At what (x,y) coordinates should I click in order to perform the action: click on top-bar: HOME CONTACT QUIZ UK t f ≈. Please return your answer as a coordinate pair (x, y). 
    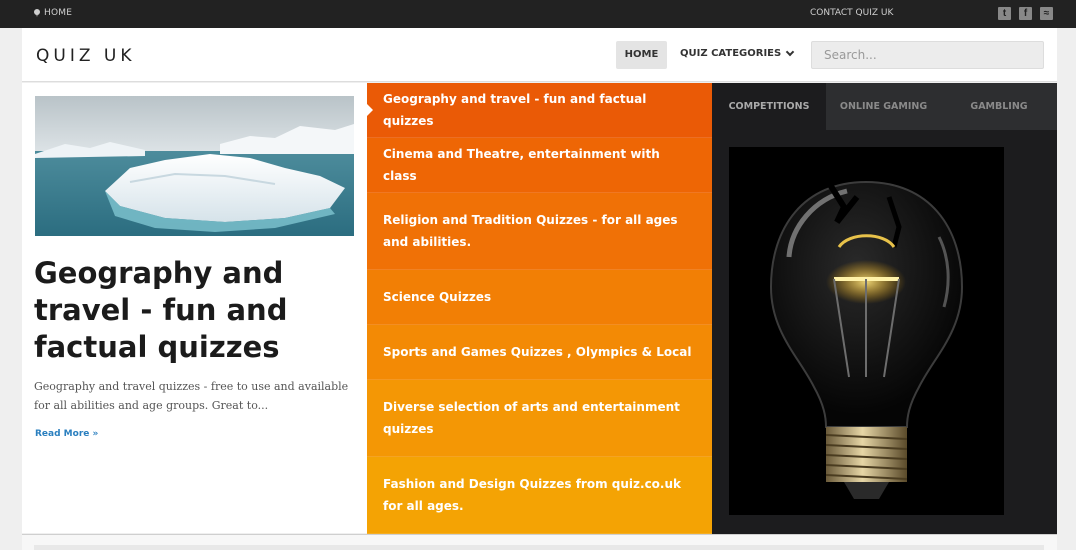
    Looking at the image, I should click on (538, 14).